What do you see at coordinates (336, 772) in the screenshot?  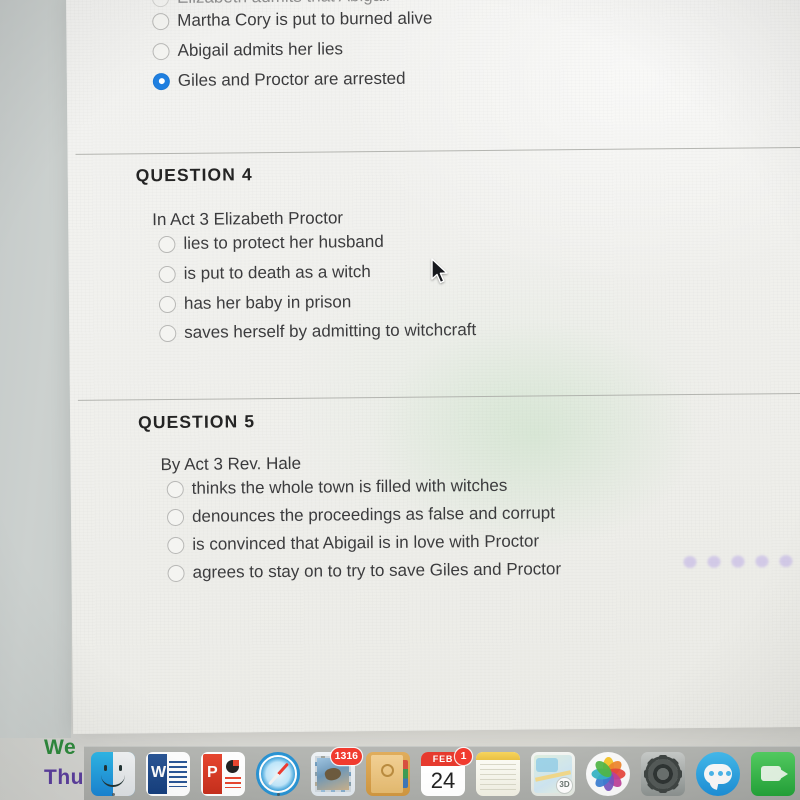 I see `dock-item-mail: 1316` at bounding box center [336, 772].